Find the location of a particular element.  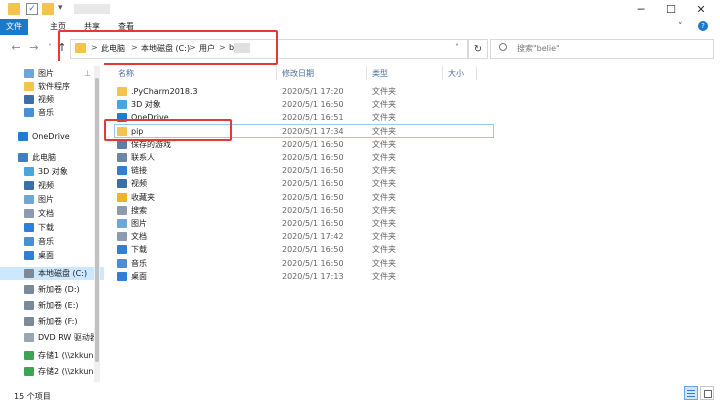

file-date: 2020/5/1 17:20 is located at coordinates (313, 91).